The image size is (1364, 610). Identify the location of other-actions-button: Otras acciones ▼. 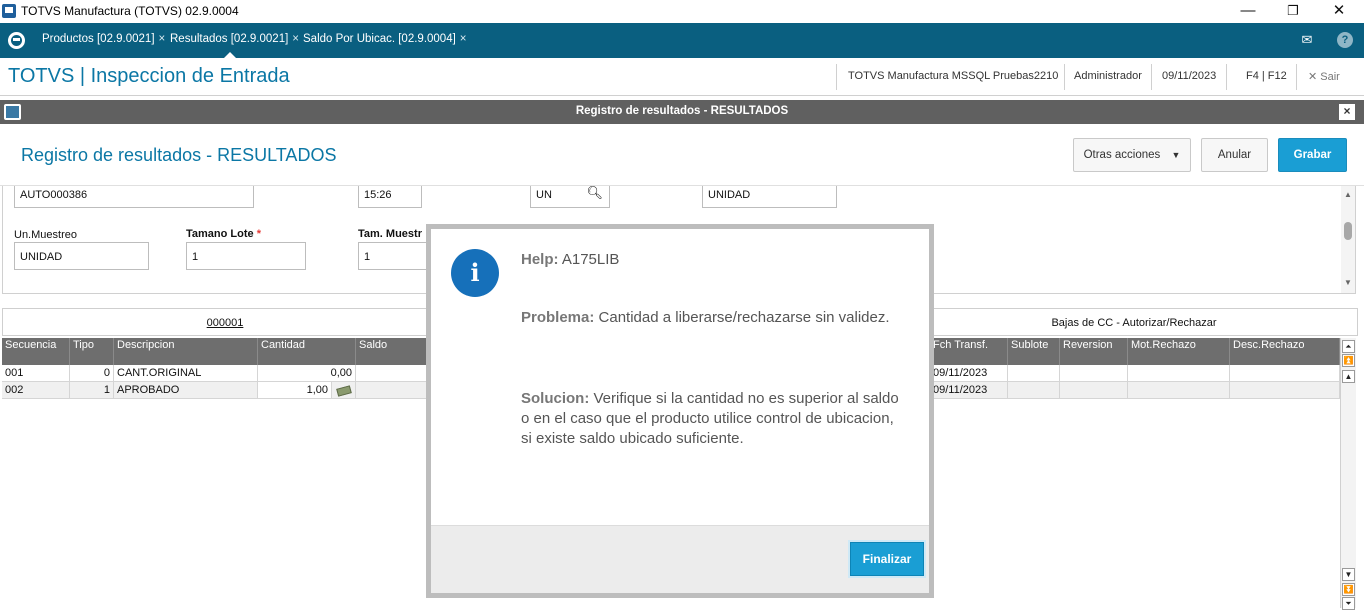
(1132, 155).